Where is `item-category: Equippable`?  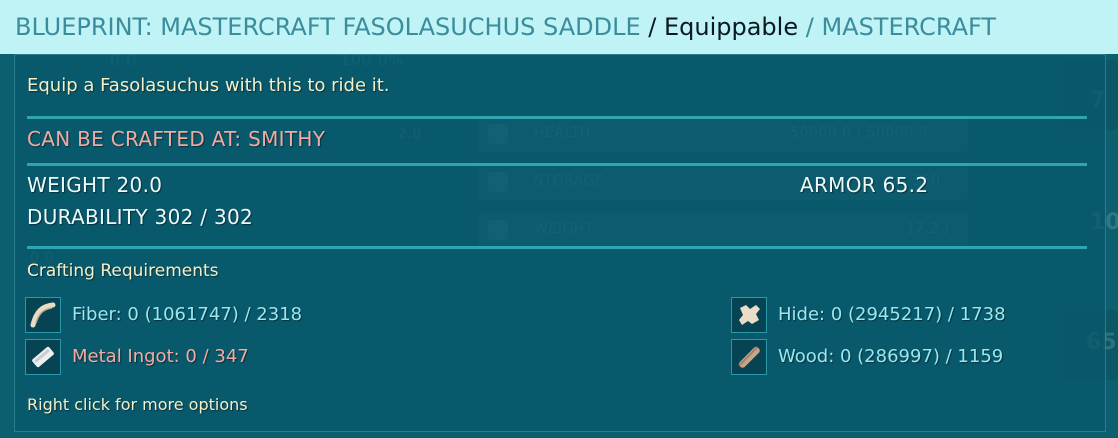
item-category: Equippable is located at coordinates (731, 27).